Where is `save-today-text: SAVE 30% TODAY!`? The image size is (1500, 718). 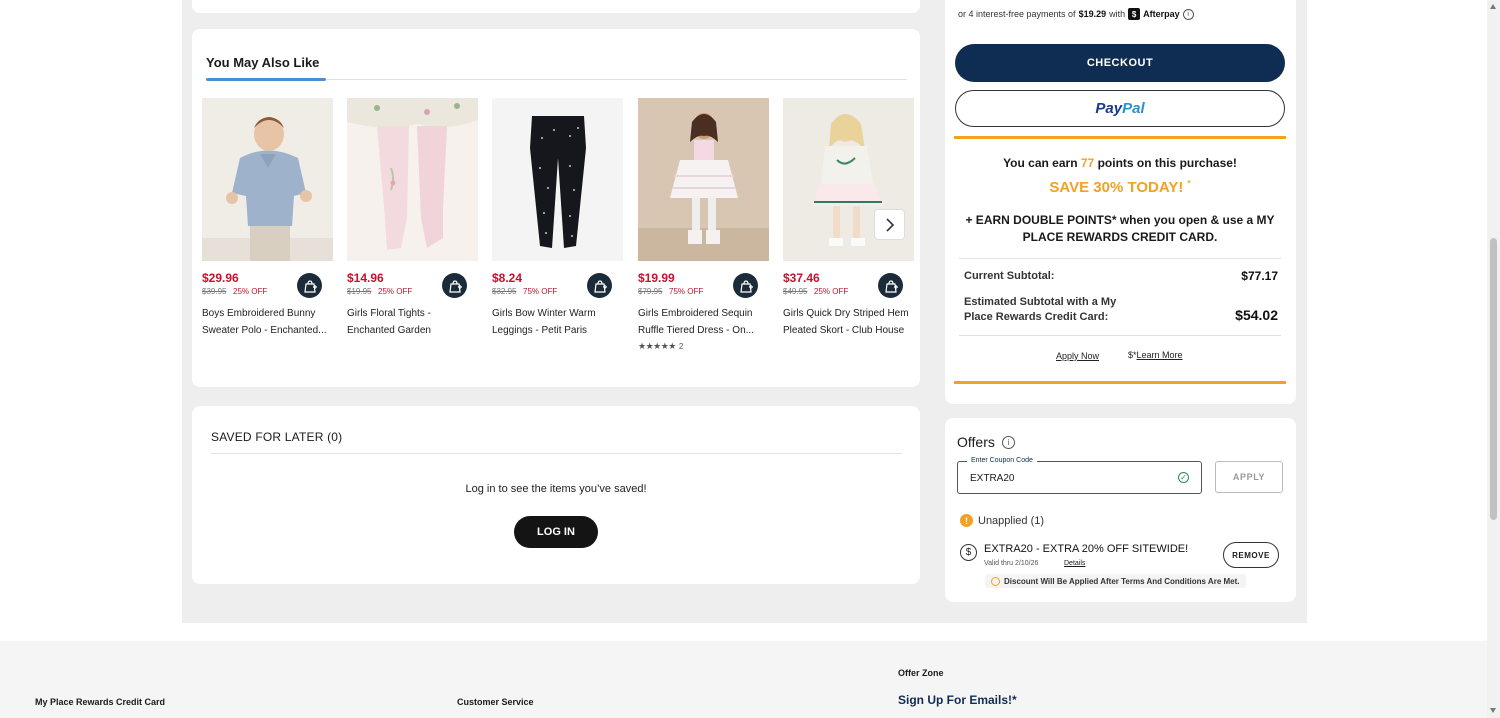 save-today-text: SAVE 30% TODAY! is located at coordinates (1116, 187).